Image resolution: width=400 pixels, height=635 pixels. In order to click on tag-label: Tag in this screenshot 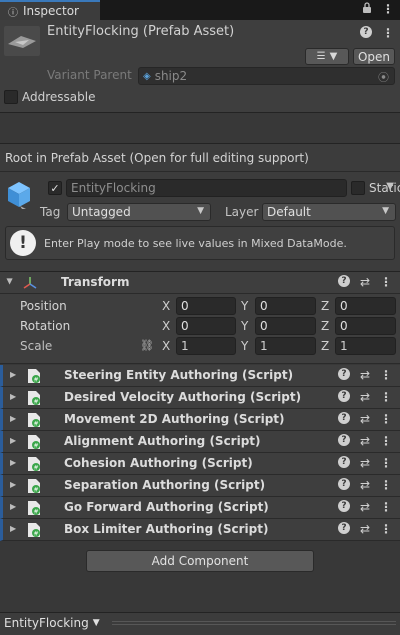, I will do `click(50, 212)`.